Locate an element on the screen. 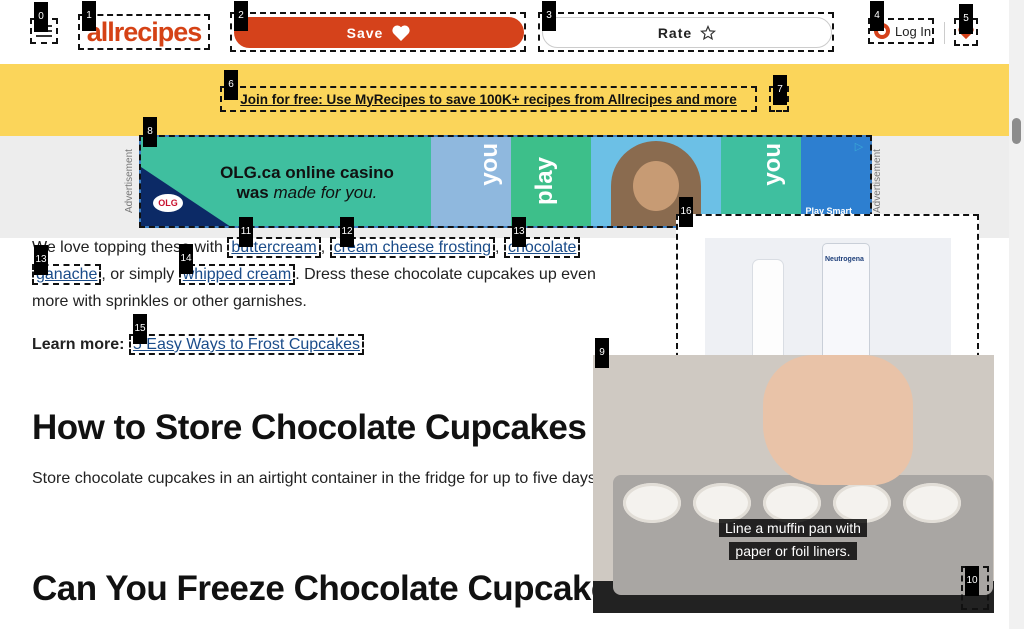  tag-badge: 6 is located at coordinates (231, 85).